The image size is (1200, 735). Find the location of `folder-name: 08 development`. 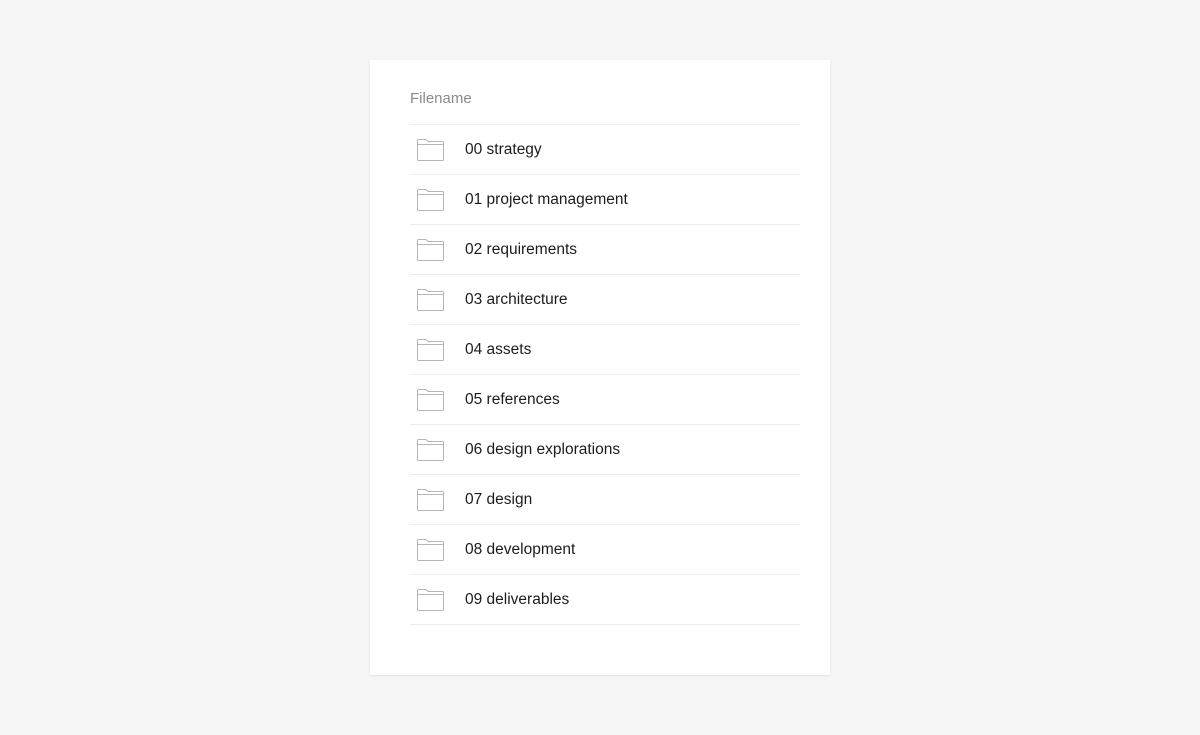

folder-name: 08 development is located at coordinates (520, 549).